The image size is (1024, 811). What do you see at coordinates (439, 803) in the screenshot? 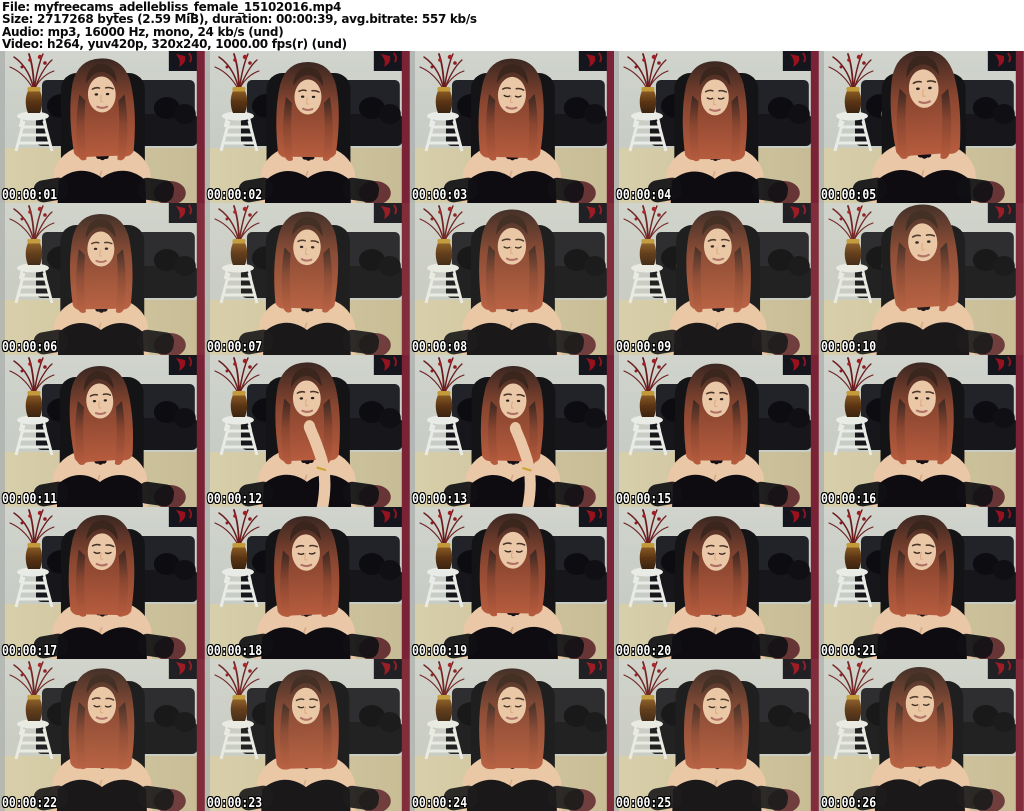
I see `timestamp-overlay: 00:00:24` at bounding box center [439, 803].